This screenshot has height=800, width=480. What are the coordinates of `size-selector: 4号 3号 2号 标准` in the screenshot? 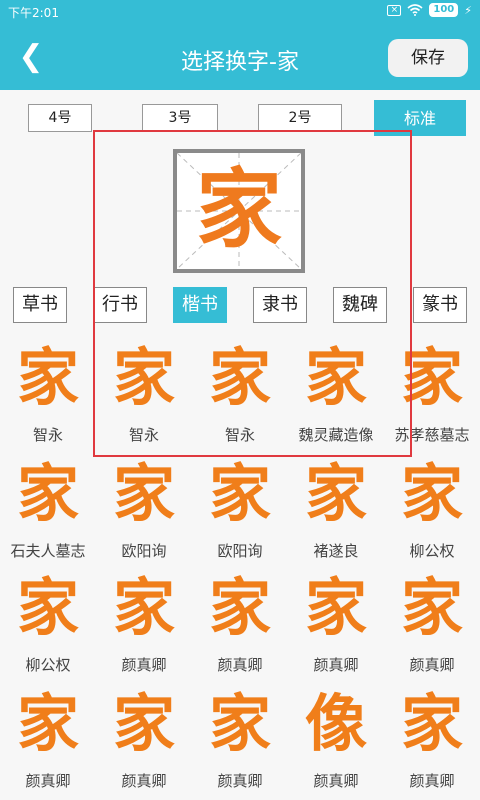 It's located at (240, 118).